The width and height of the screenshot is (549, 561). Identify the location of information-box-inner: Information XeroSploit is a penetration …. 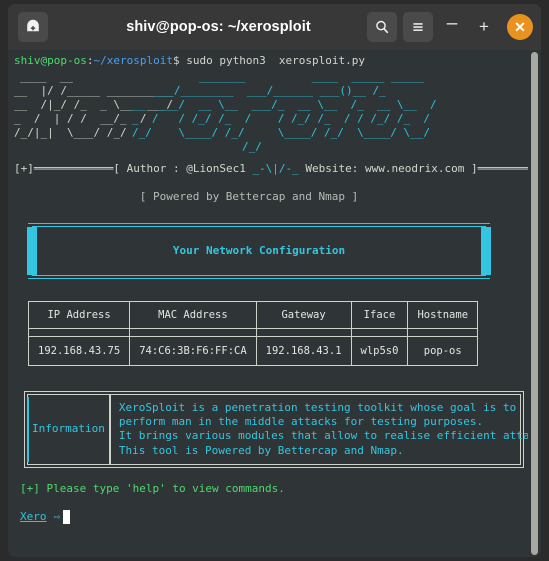
(284, 429).